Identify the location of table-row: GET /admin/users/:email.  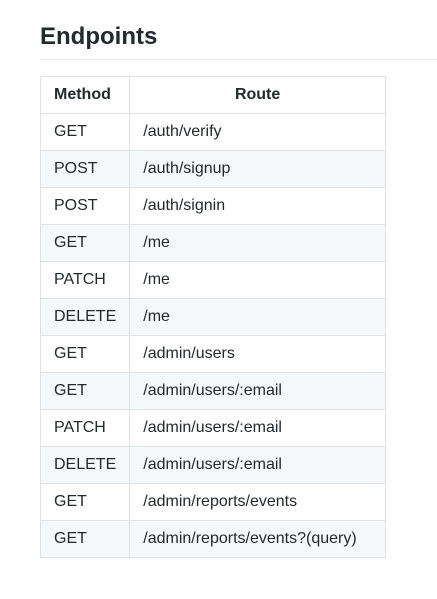
(212, 391).